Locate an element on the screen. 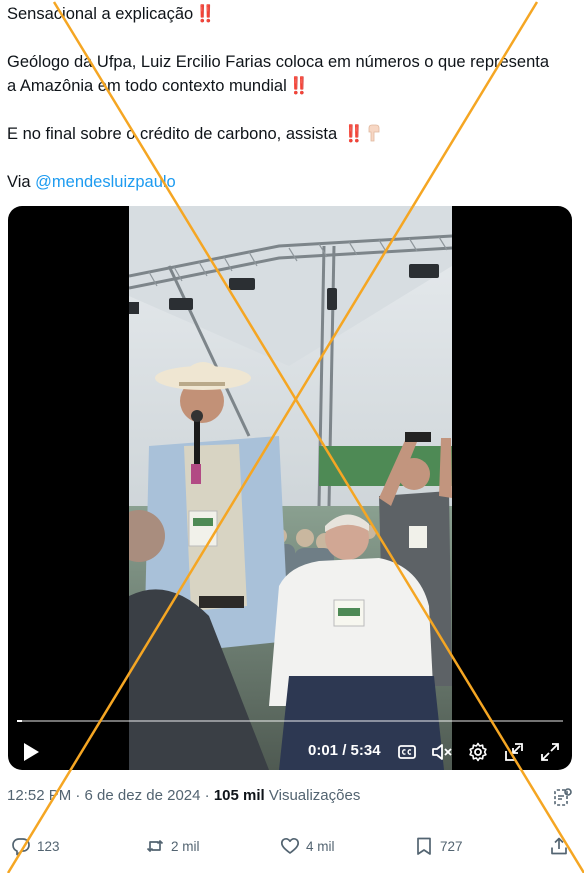  reply-icon is located at coordinates (21, 847).